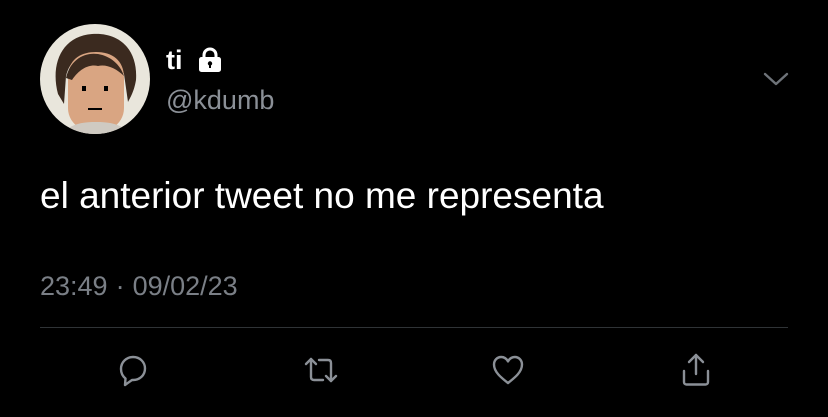 The height and width of the screenshot is (417, 828). I want to click on tweet-timestamp: 23:49 · 09/02/23, so click(139, 286).